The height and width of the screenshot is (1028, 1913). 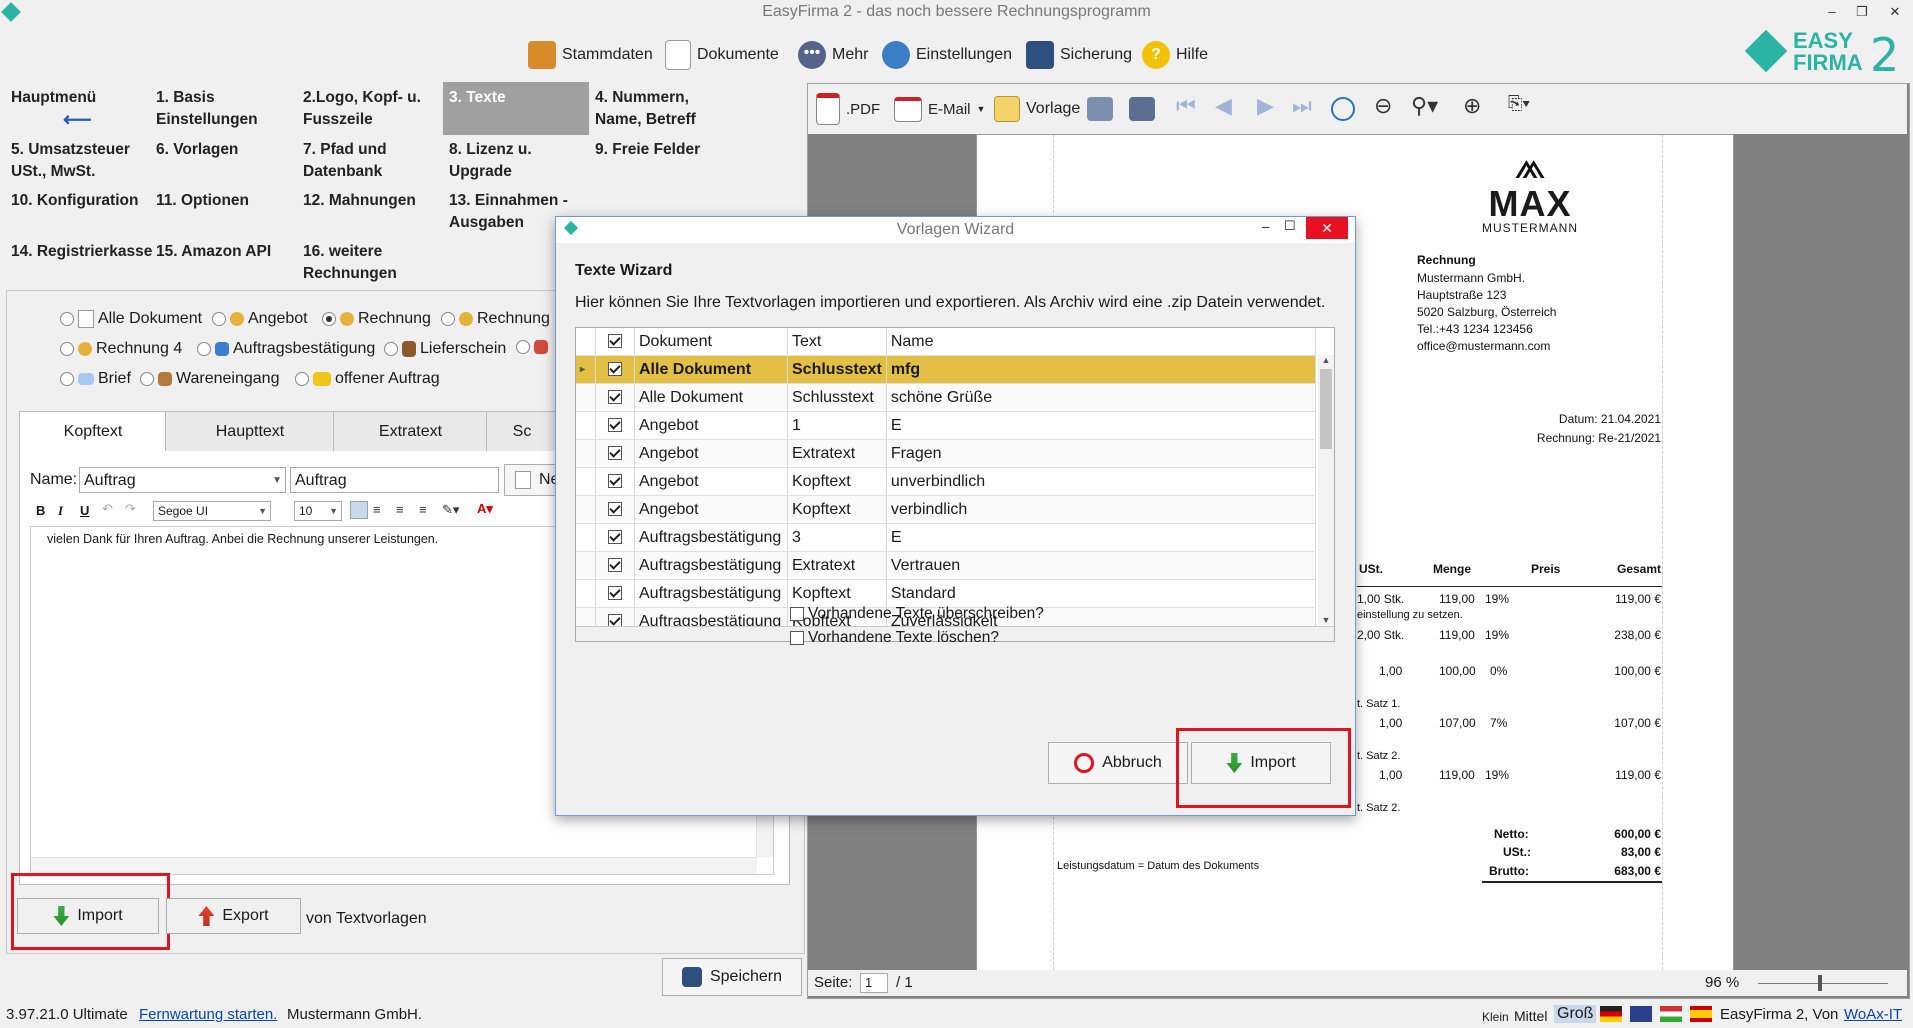 What do you see at coordinates (874, 983) in the screenshot?
I see `page-input: 1` at bounding box center [874, 983].